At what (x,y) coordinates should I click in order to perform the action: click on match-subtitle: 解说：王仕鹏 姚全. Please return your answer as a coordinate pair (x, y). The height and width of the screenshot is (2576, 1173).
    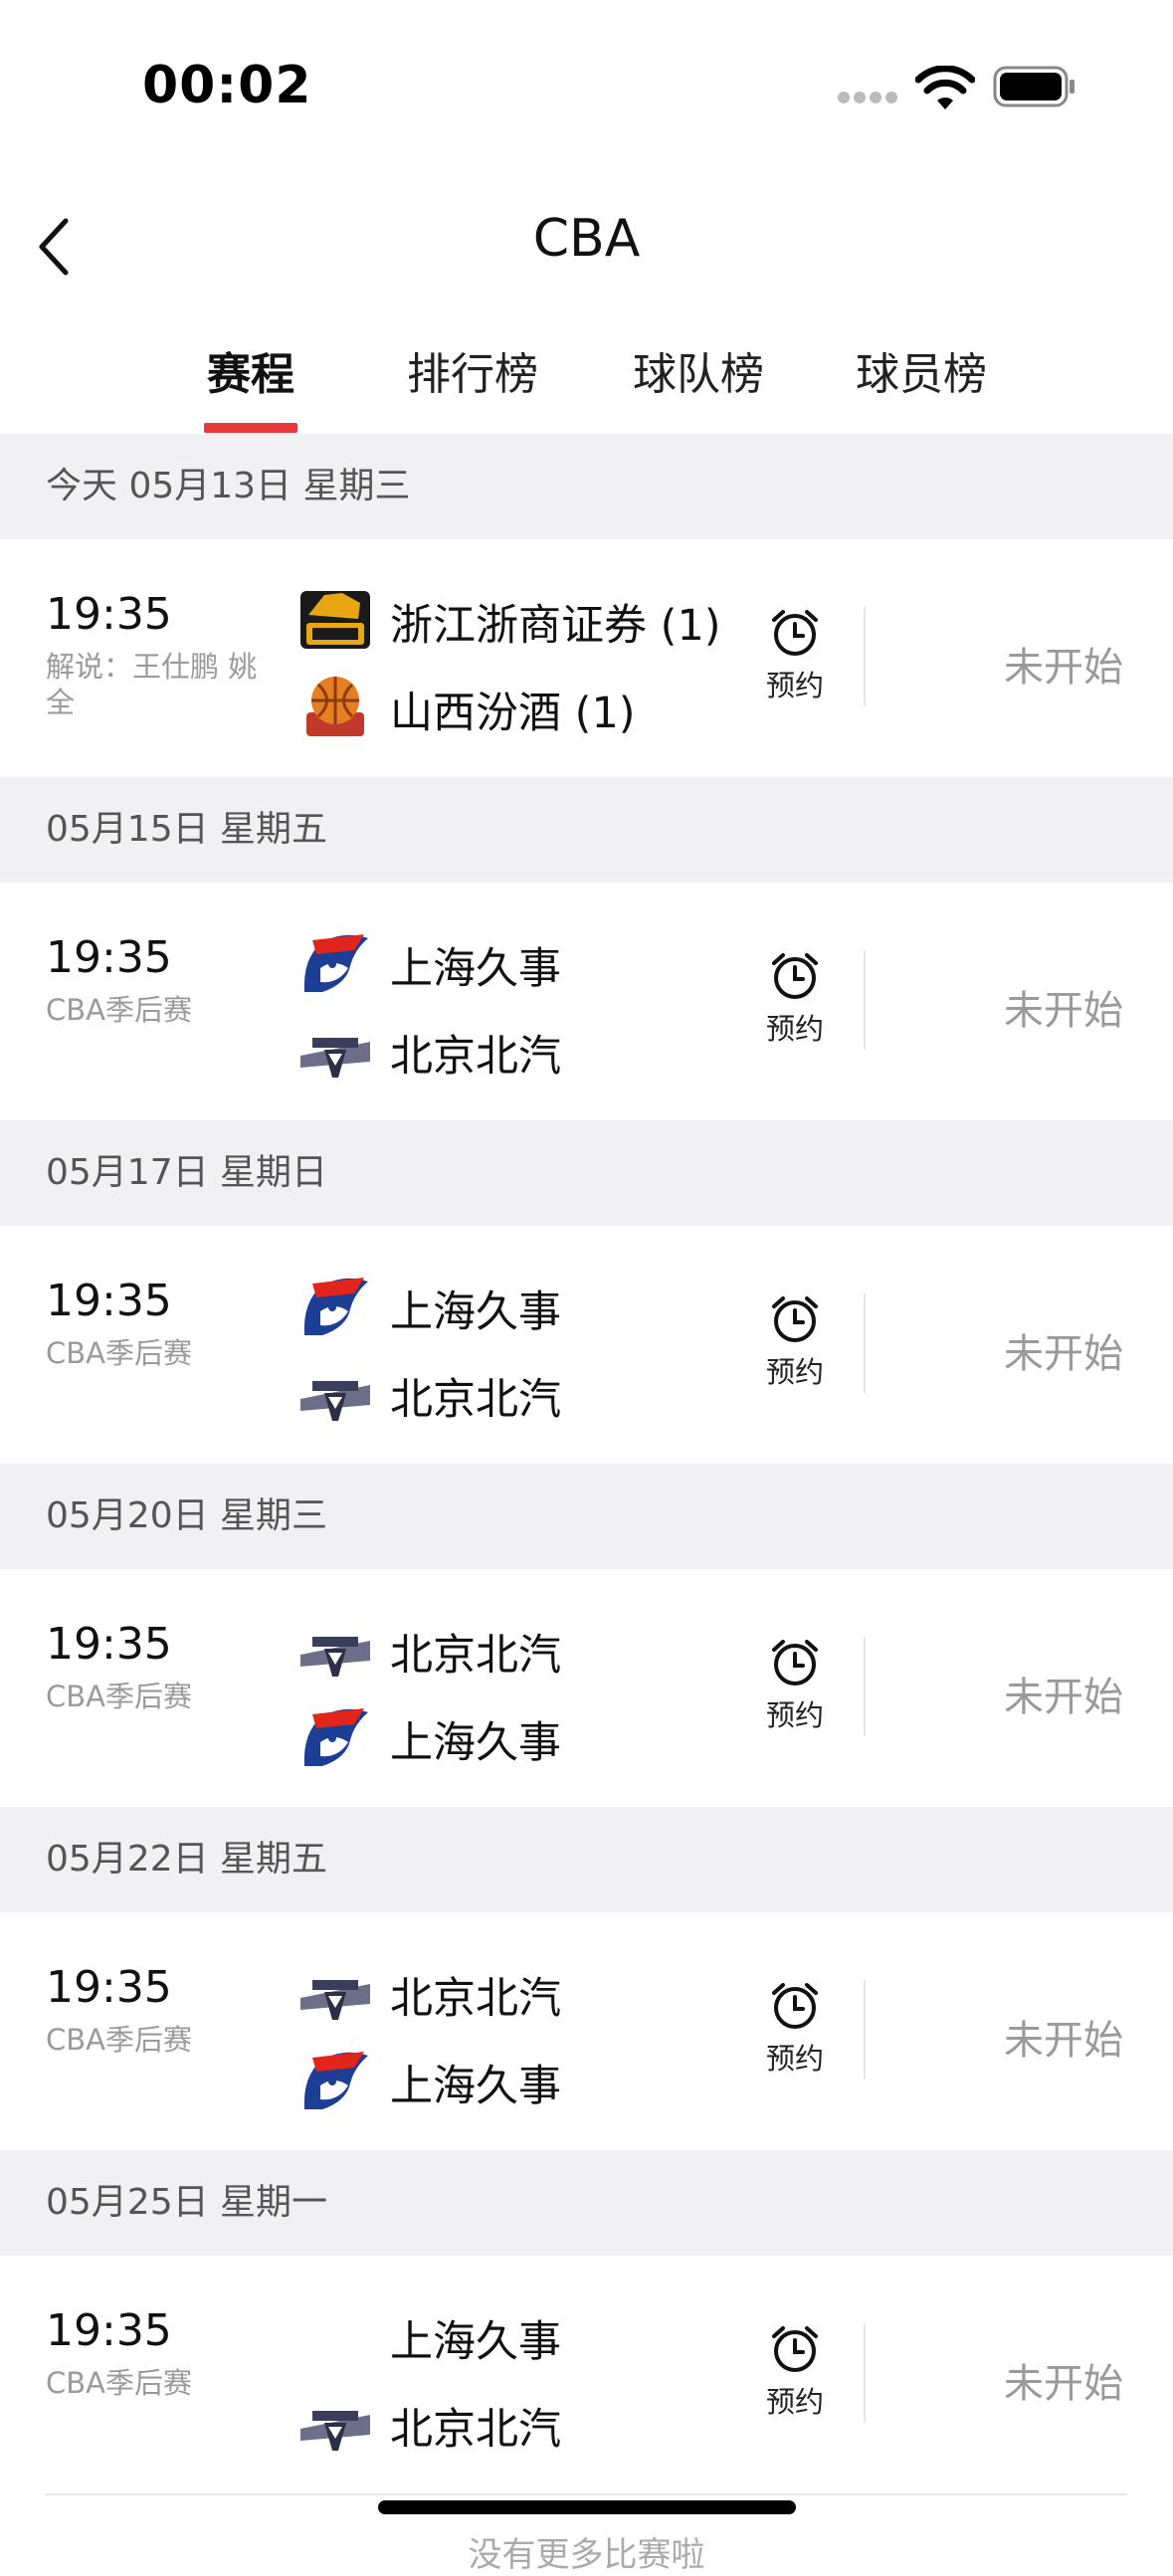
    Looking at the image, I should click on (152, 684).